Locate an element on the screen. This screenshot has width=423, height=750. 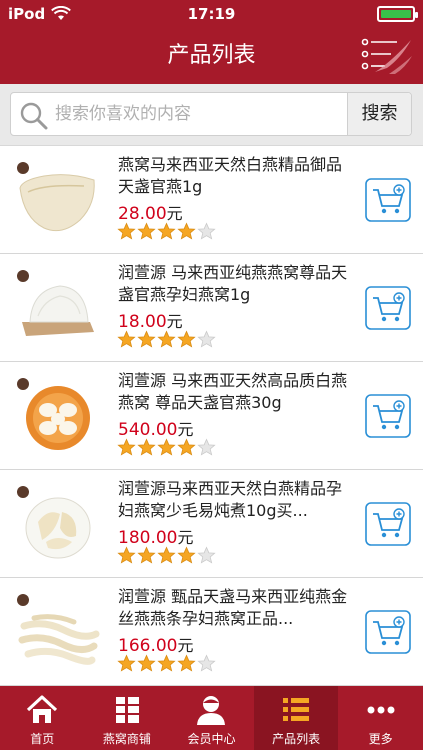
product-name: 润萱源 马来西亚天然高品质白燕燕窝 尊品天盏官燕30g is located at coordinates (236, 392).